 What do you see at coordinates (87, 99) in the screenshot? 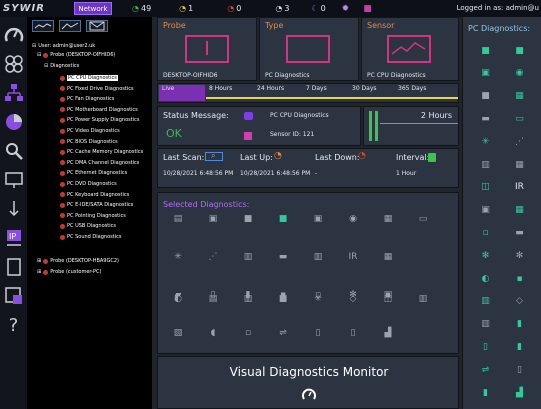
I see `tree-diagnostic-item: PC Fan Diagnostics` at bounding box center [87, 99].